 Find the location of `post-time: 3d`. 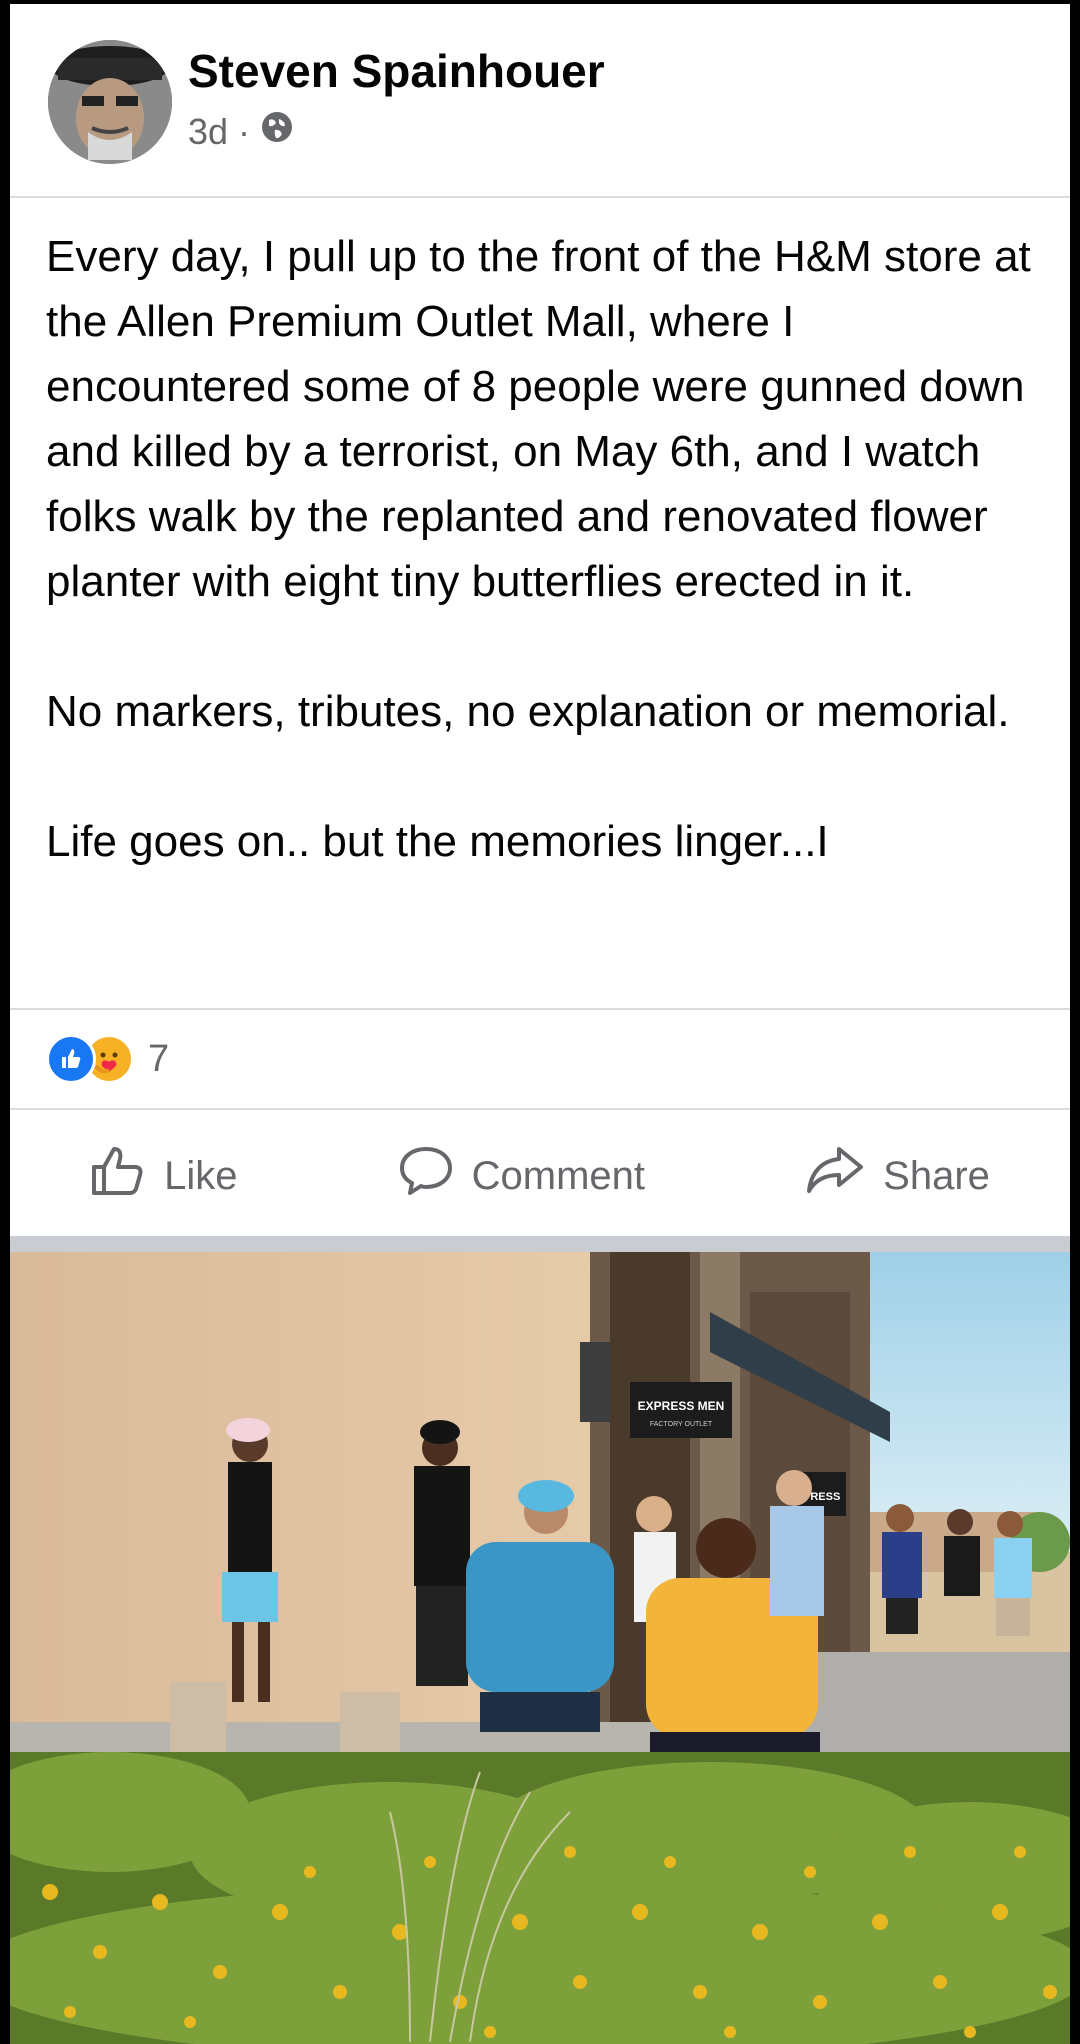

post-time: 3d is located at coordinates (208, 132).